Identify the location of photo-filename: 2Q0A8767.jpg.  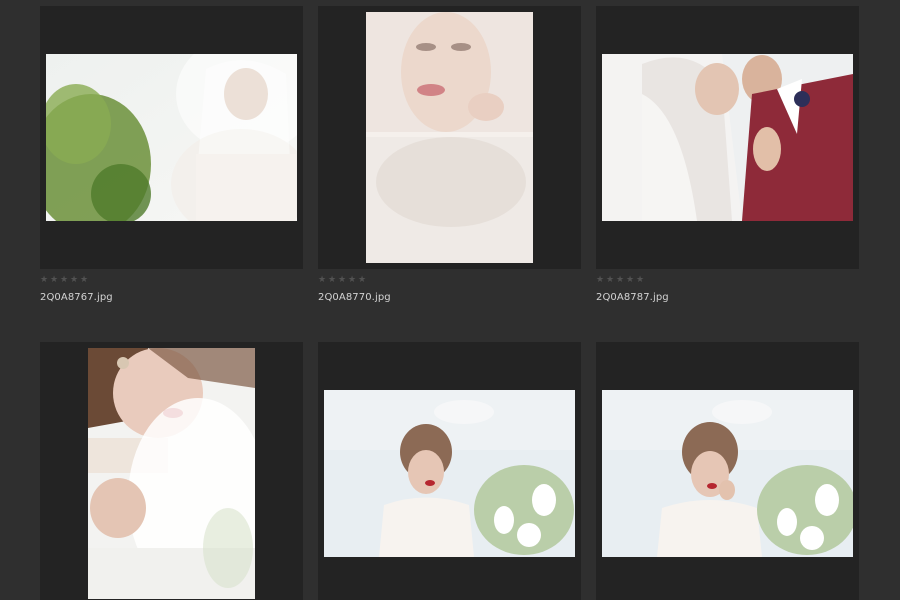
(76, 297).